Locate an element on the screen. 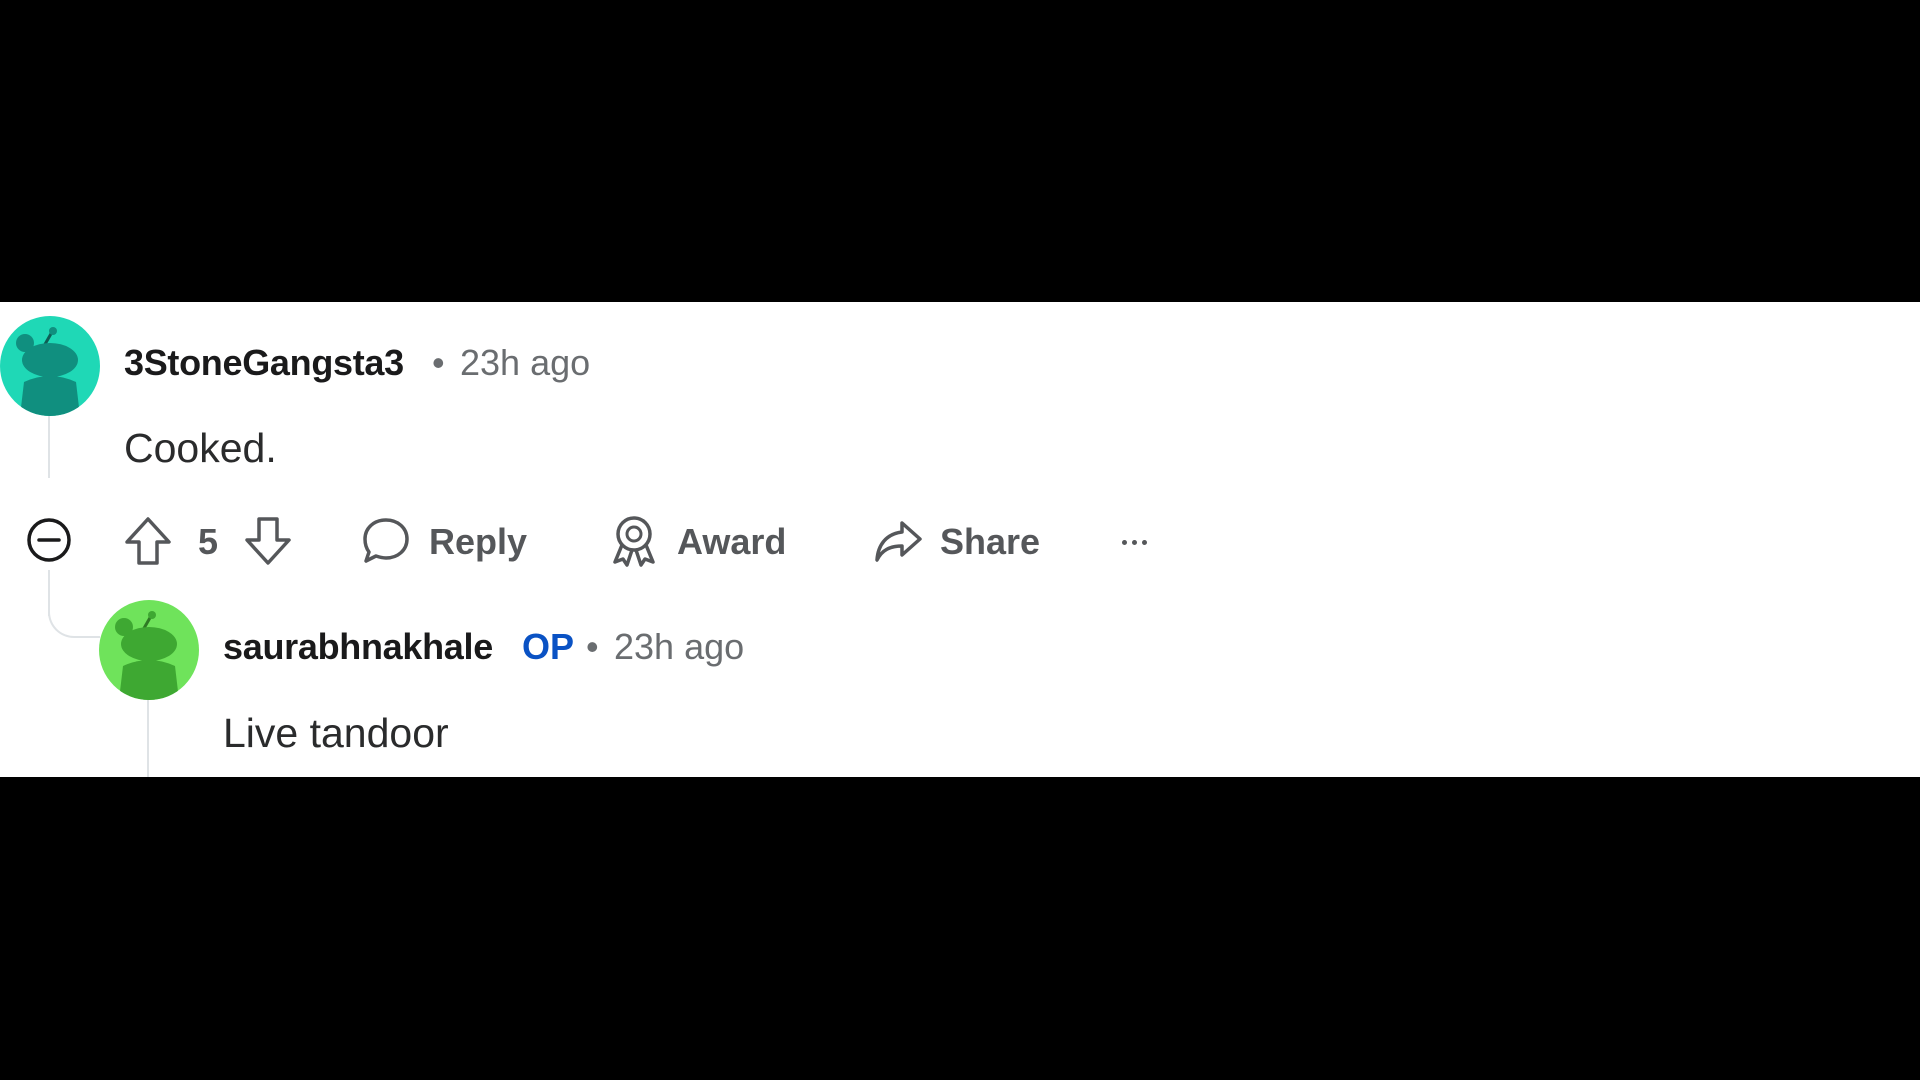 Image resolution: width=1920 pixels, height=1080 pixels. reply-author: saurabhnakhale is located at coordinates (358, 647).